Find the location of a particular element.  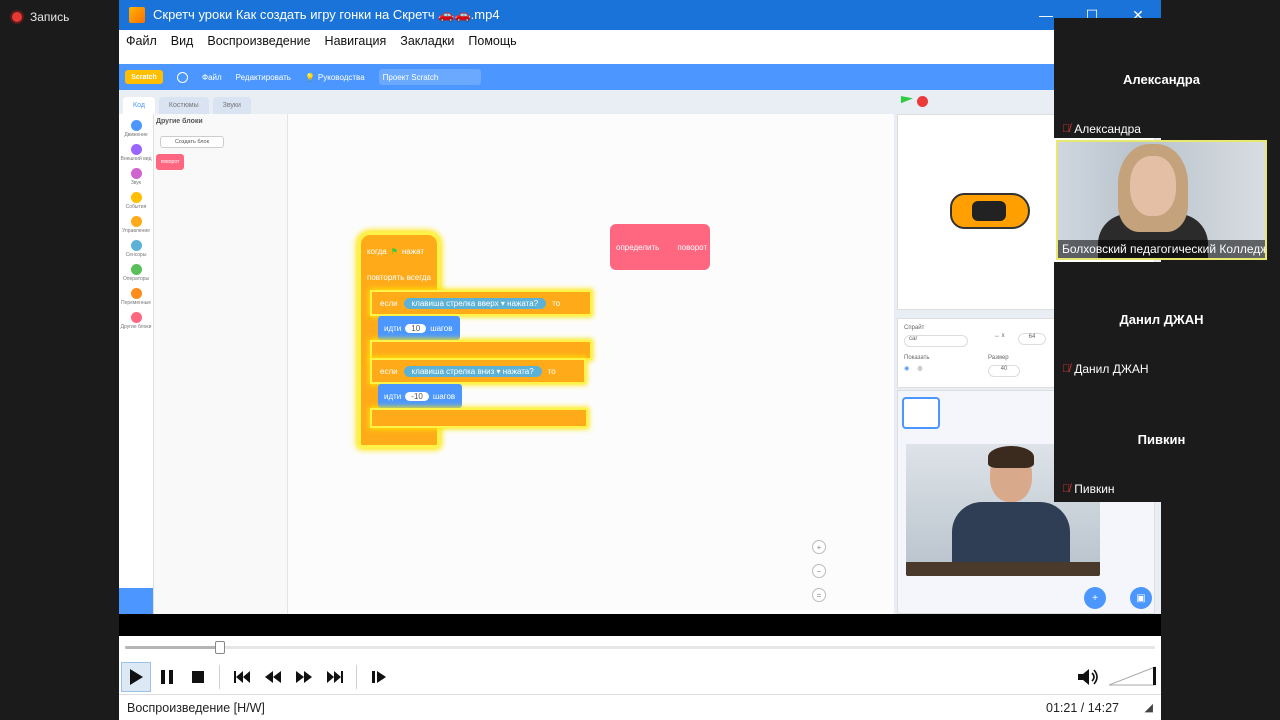

record-icon is located at coordinates (17, 17).